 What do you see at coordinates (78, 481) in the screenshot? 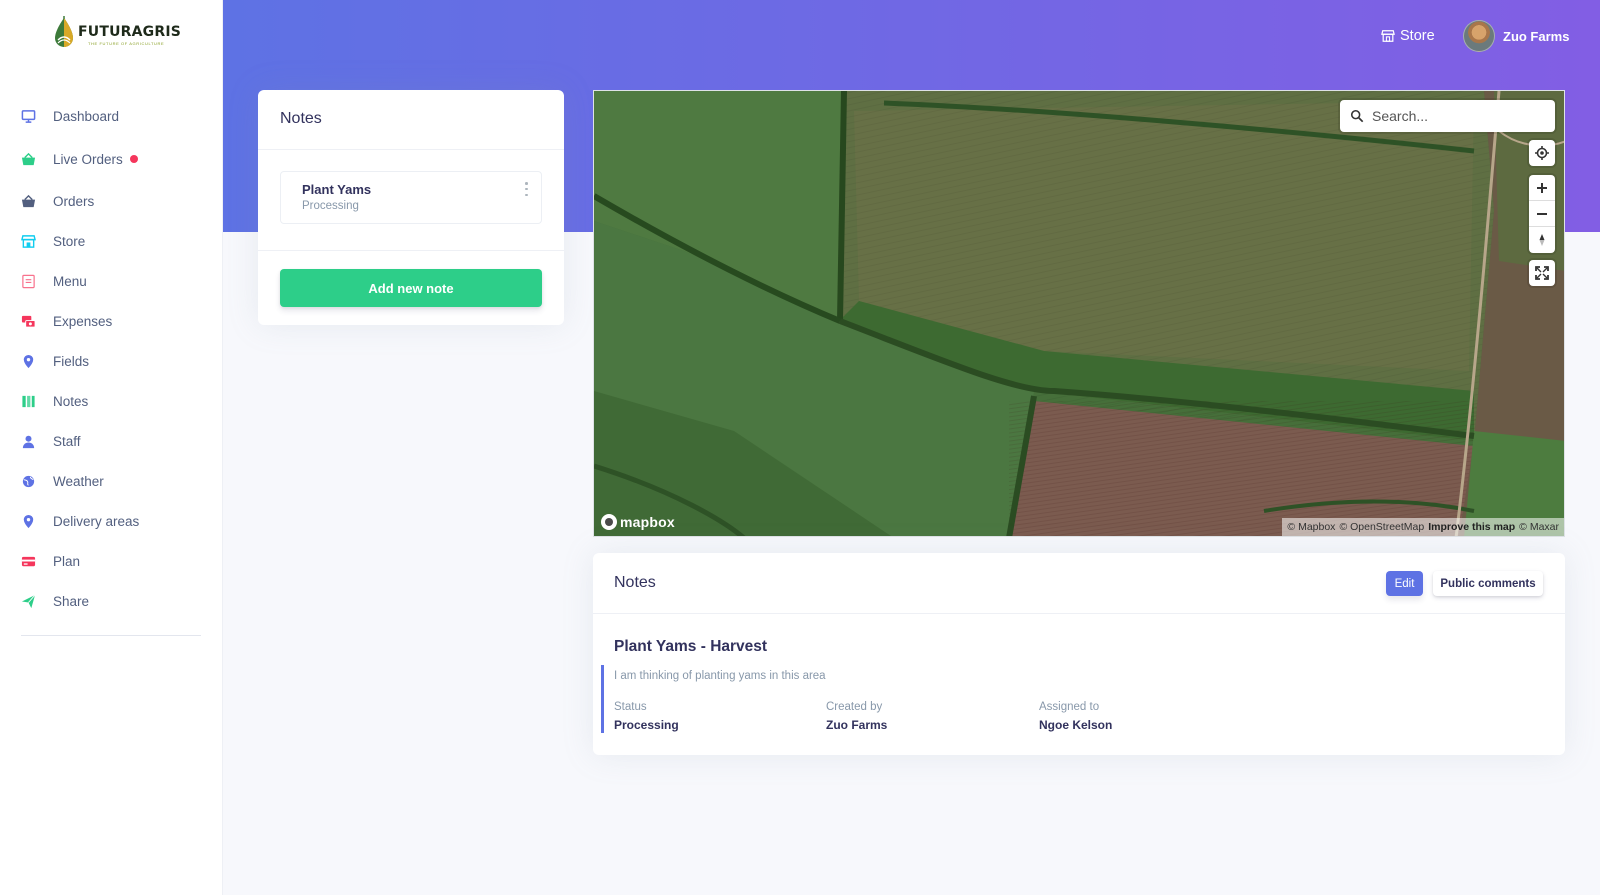
I see `sidebar-item-label: Weather` at bounding box center [78, 481].